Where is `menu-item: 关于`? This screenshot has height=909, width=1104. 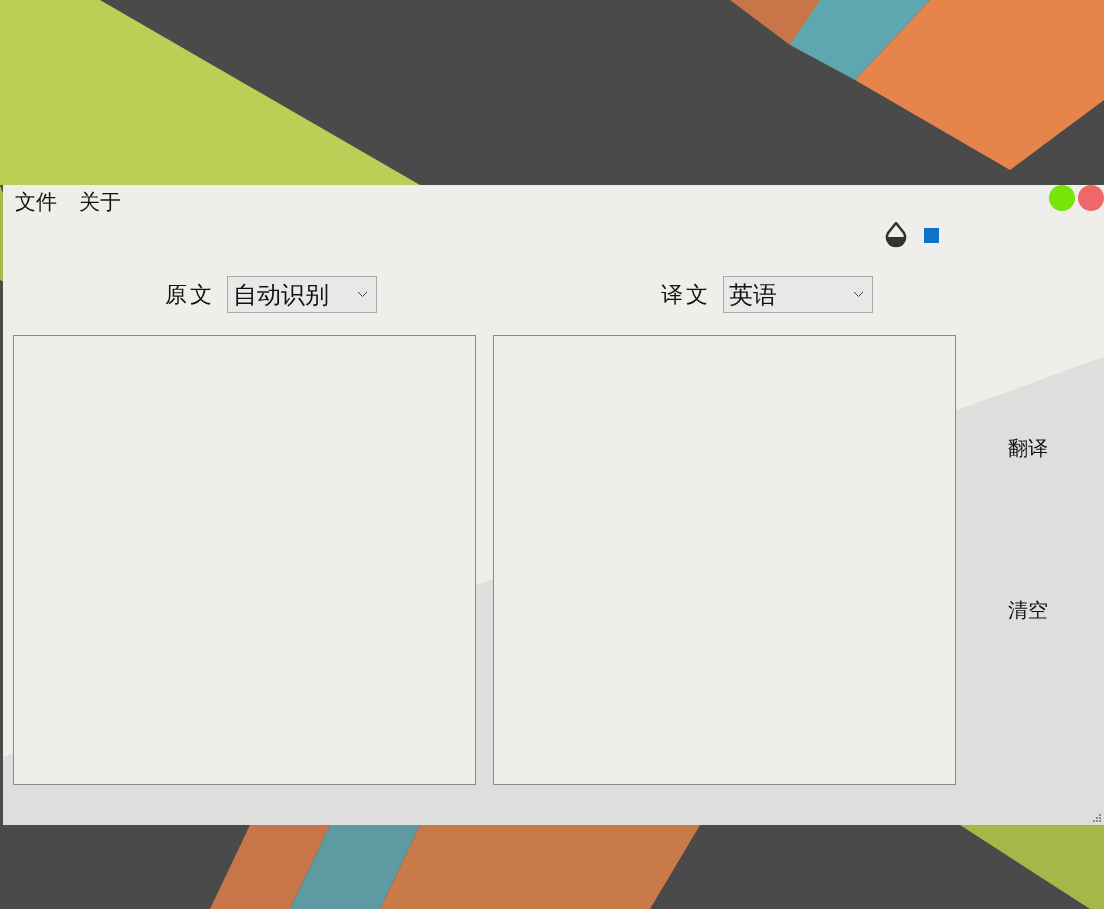
menu-item: 关于 is located at coordinates (100, 202).